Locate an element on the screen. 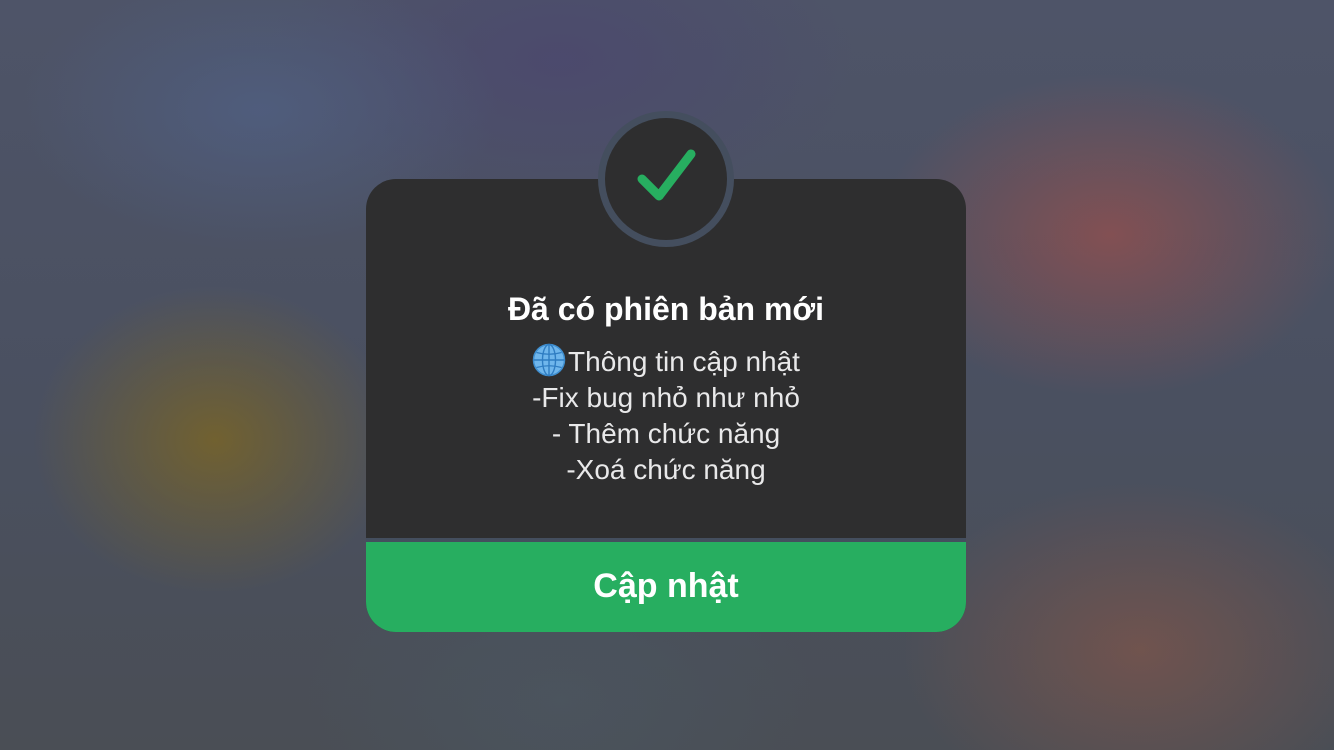 This screenshot has height=750, width=1334. release-notes-line: -Xoá chức năng is located at coordinates (666, 469).